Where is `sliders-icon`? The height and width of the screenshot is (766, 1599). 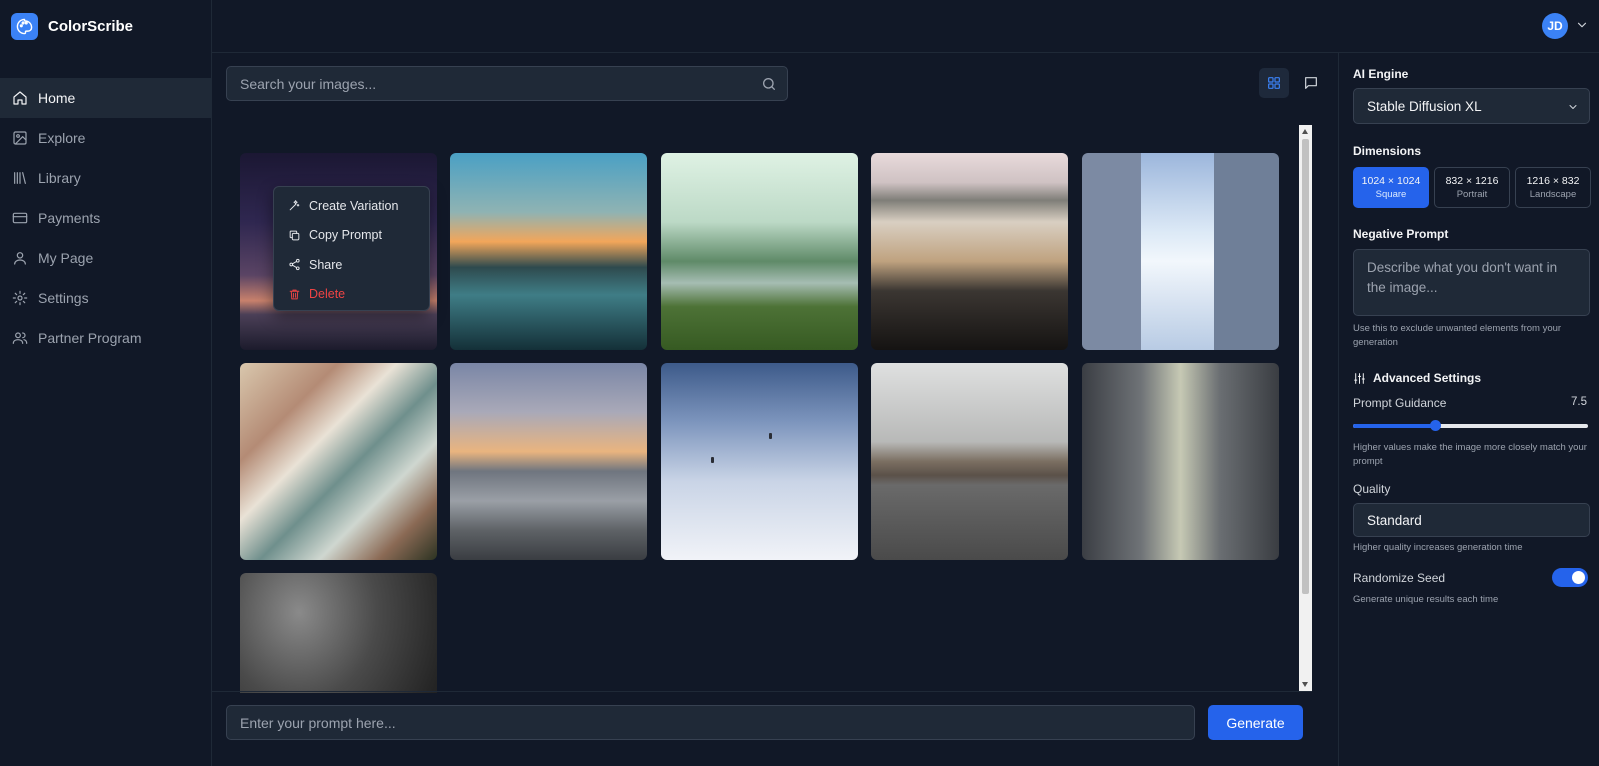
sliders-icon is located at coordinates (1359, 378).